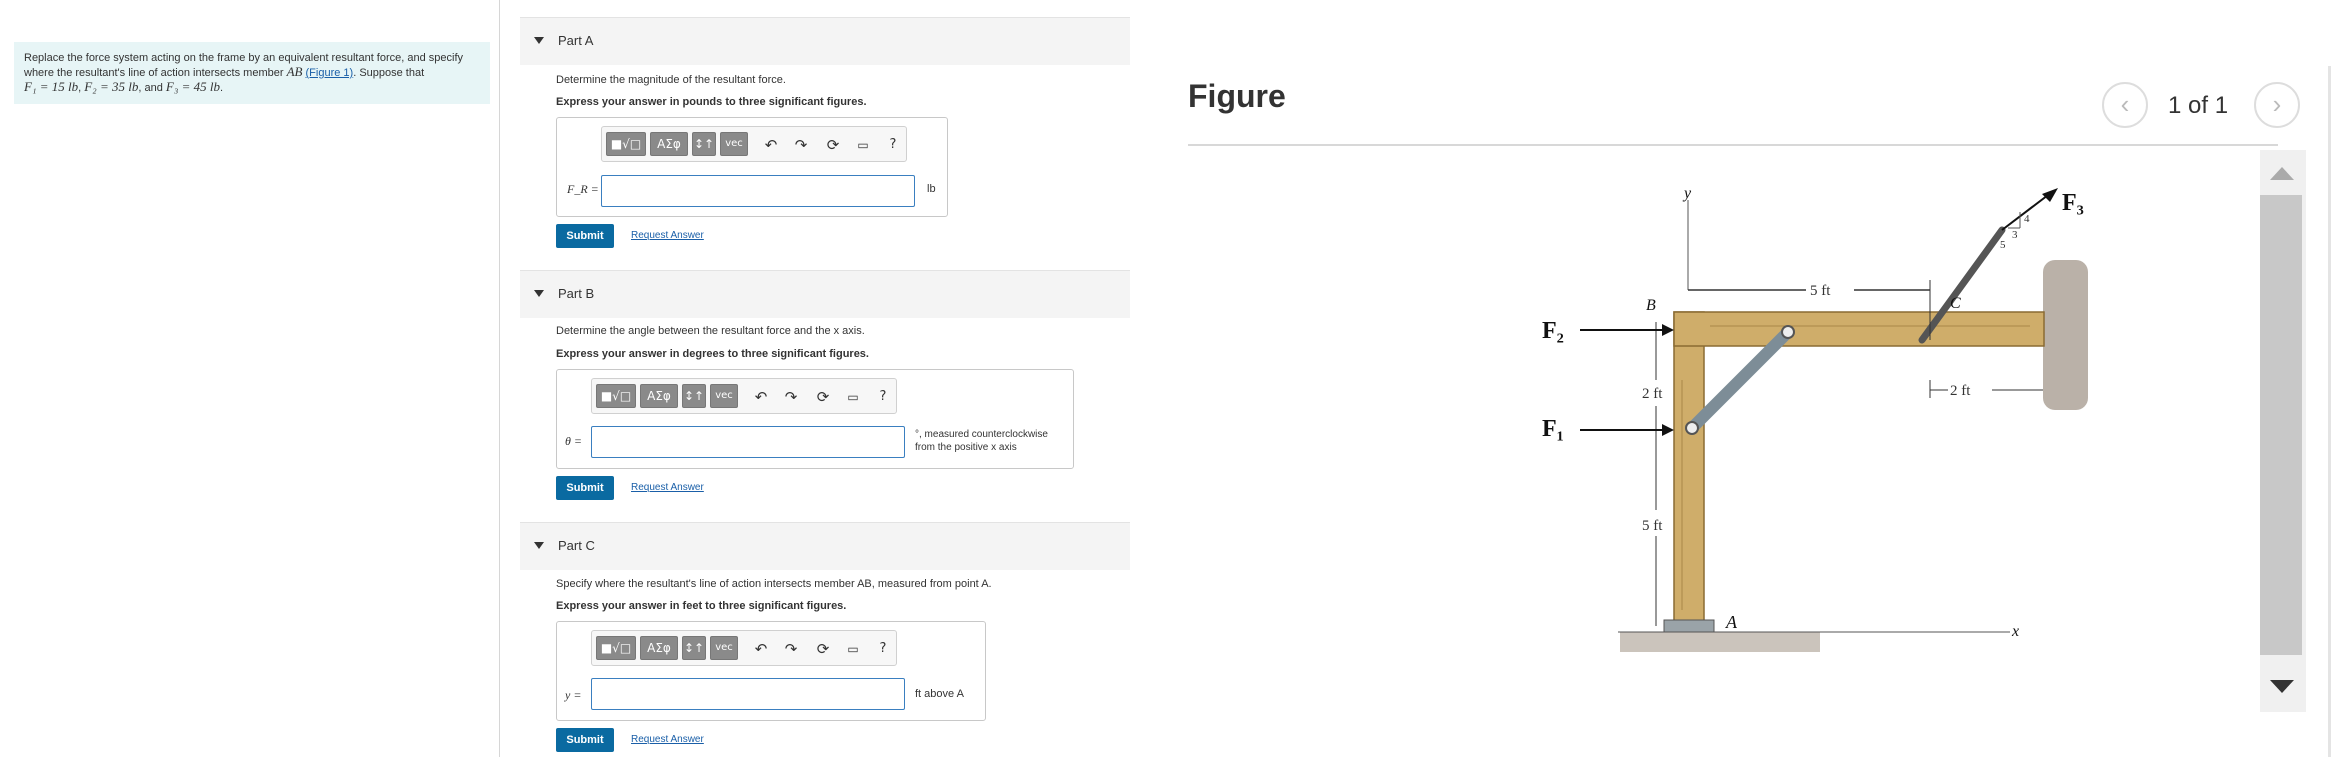 The height and width of the screenshot is (757, 2350). What do you see at coordinates (2015, 631) in the screenshot?
I see `label-x: x` at bounding box center [2015, 631].